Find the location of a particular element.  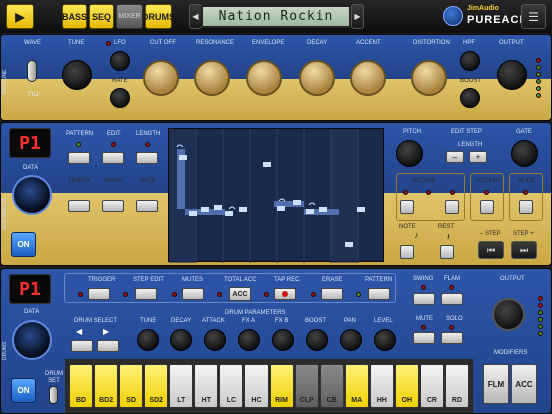

pattern-led is located at coordinates (78, 144).